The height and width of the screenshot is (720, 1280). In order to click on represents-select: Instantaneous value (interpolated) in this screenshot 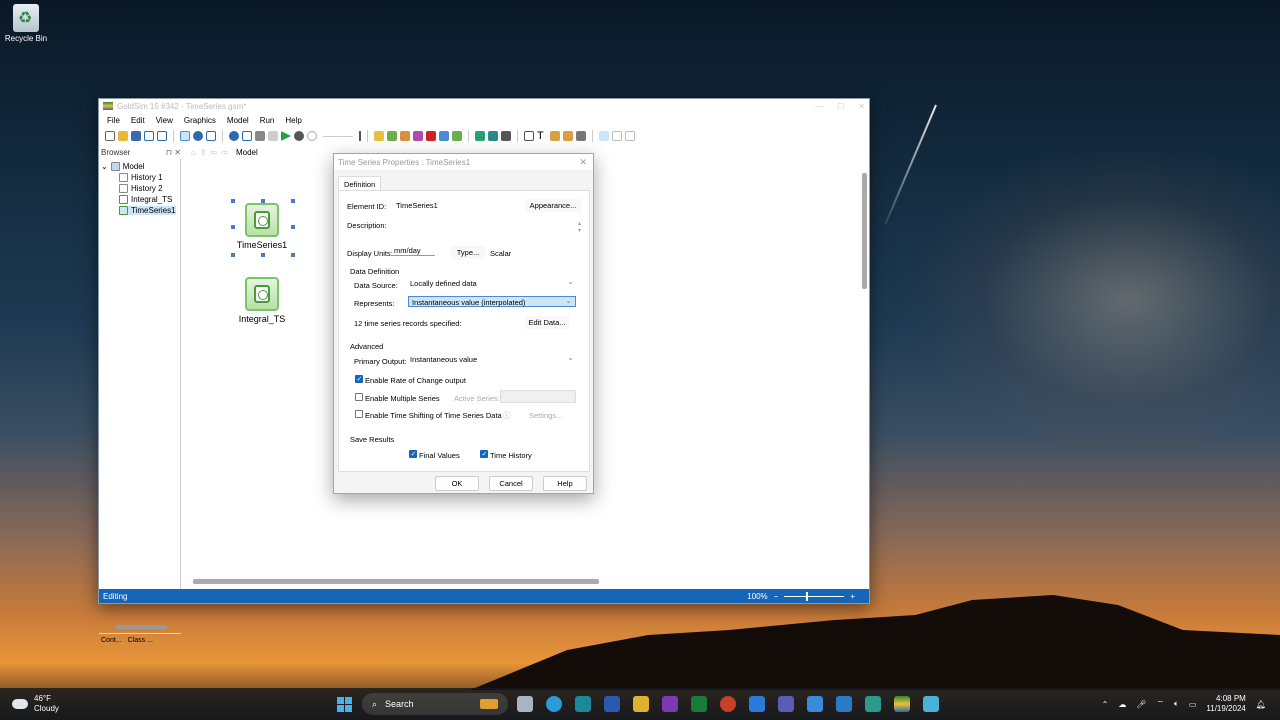, I will do `click(492, 301)`.